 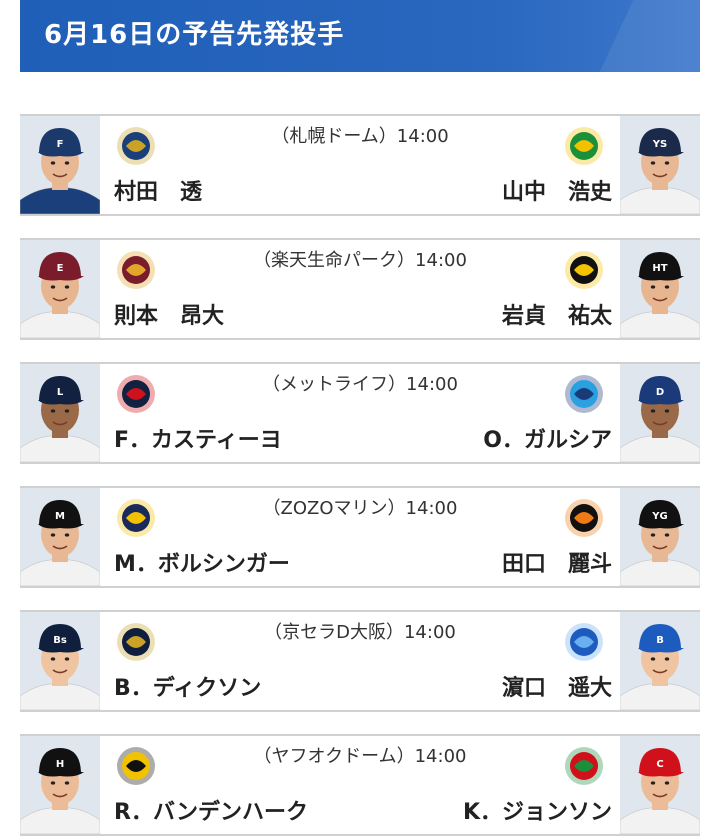 I want to click on svg-text: B, so click(x=660, y=640).